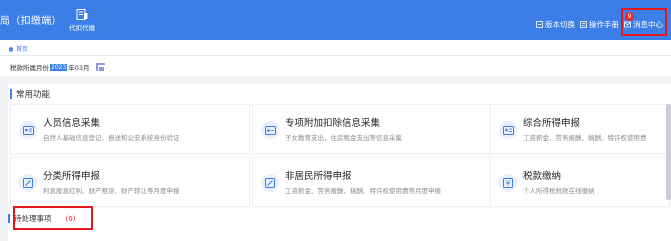  What do you see at coordinates (270, 130) in the screenshot?
I see `deduction-card-icon` at bounding box center [270, 130].